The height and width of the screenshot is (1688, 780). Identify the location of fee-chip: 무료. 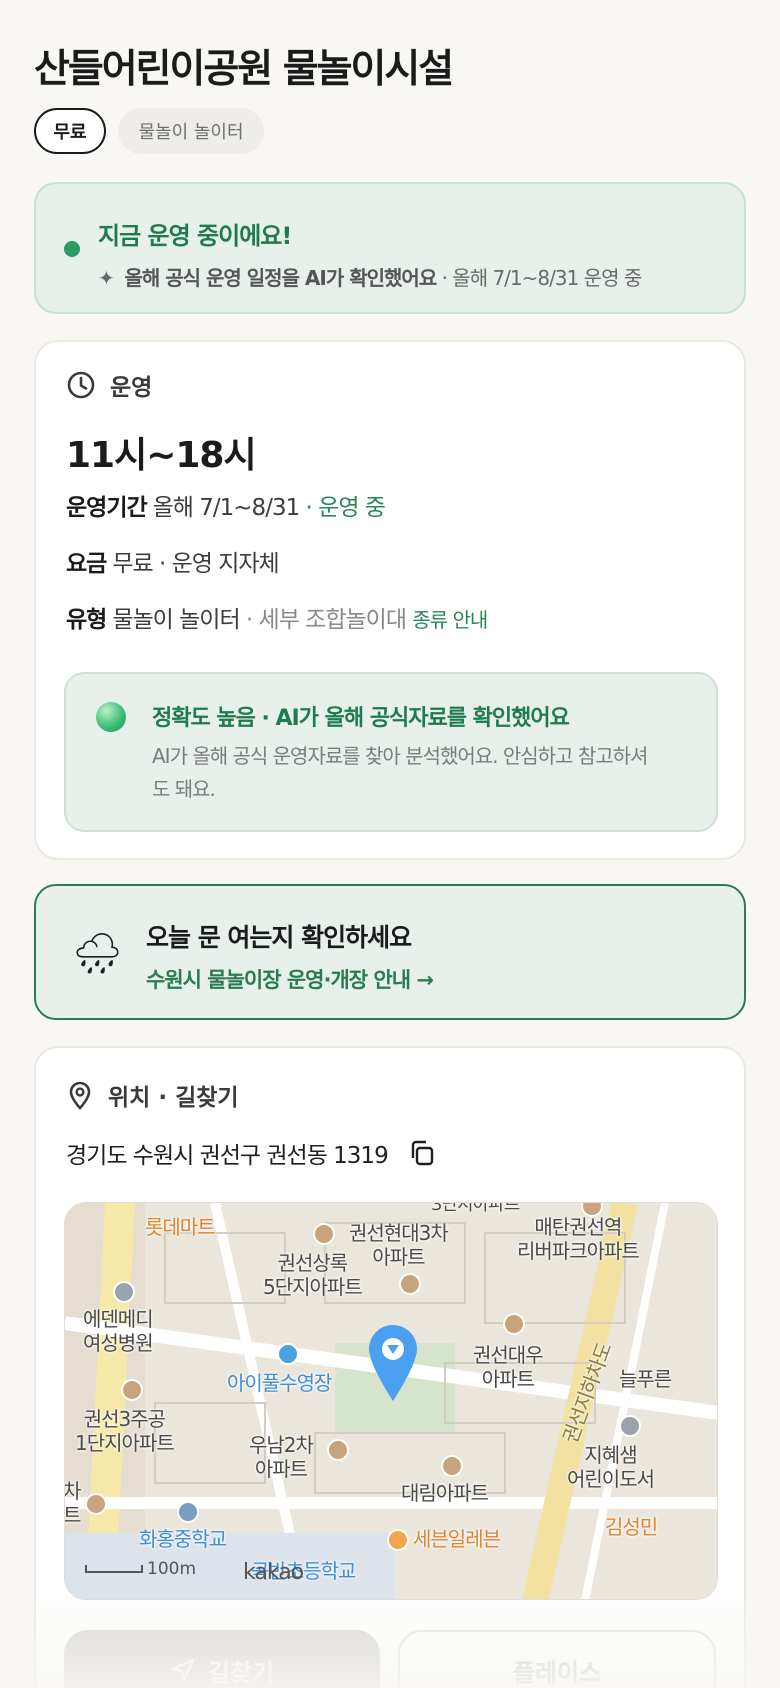
(70, 131).